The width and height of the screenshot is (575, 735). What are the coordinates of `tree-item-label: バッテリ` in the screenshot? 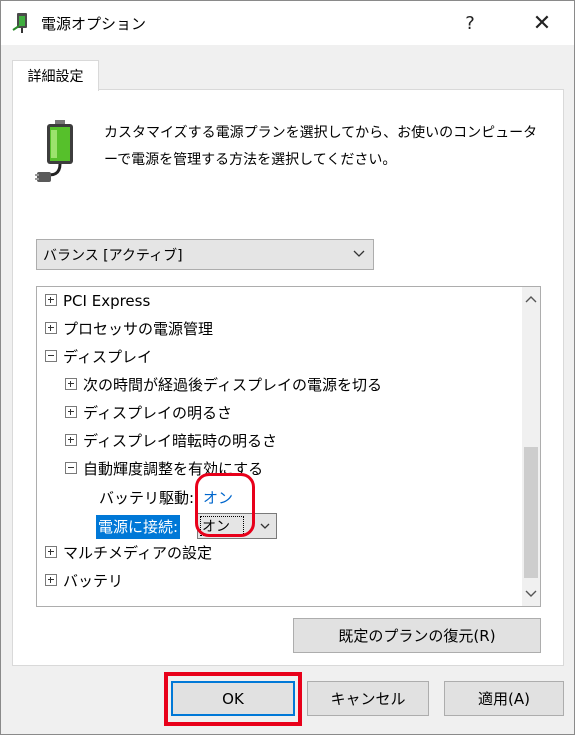 It's located at (93, 581).